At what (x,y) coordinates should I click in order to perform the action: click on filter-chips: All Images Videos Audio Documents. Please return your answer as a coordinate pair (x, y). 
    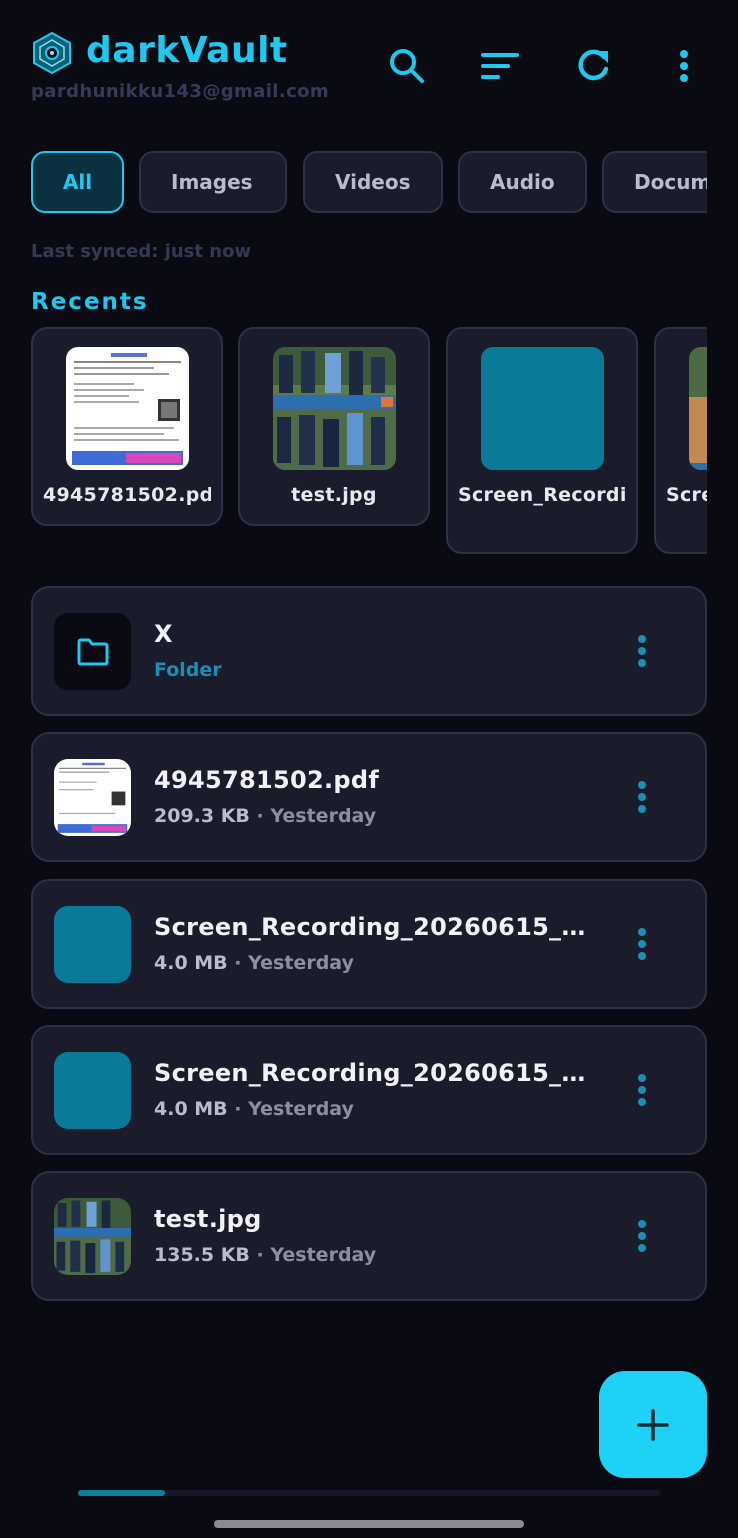
    Looking at the image, I should click on (353, 182).